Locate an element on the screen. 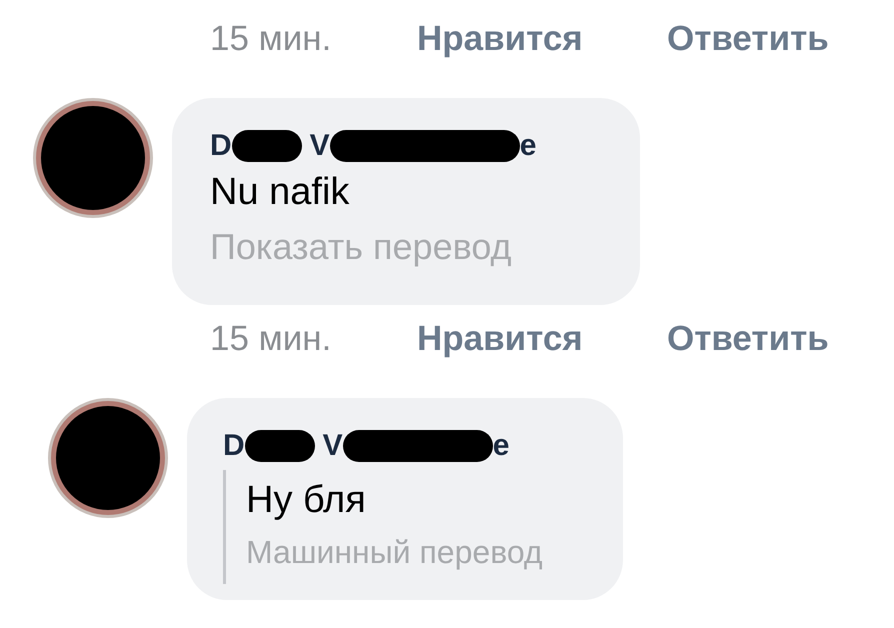 The height and width of the screenshot is (628, 894). comment-text: Nu nafik is located at coordinates (280, 192).